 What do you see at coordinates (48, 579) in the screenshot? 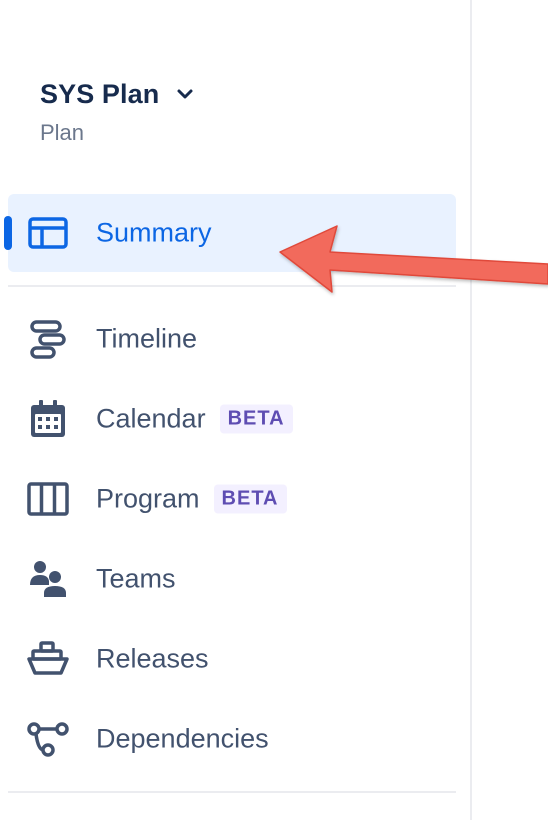
I see `teams-icon` at bounding box center [48, 579].